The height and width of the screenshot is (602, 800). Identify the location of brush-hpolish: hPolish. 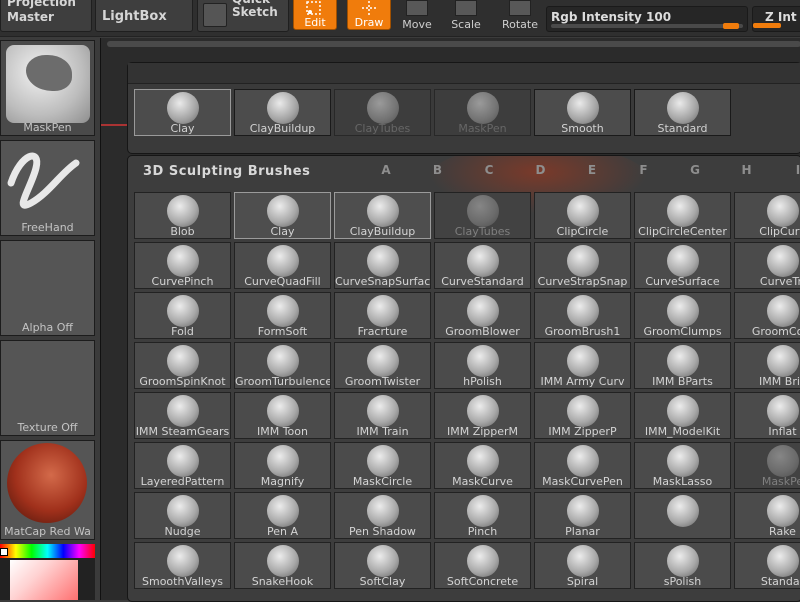
(482, 365).